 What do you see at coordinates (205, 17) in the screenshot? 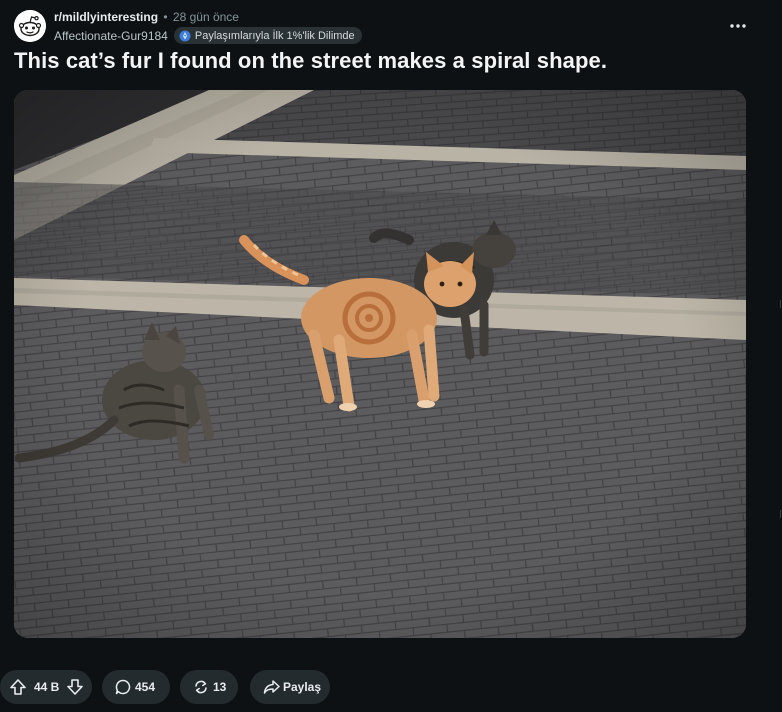
I see `post-timestamp: 28 gün önce` at bounding box center [205, 17].